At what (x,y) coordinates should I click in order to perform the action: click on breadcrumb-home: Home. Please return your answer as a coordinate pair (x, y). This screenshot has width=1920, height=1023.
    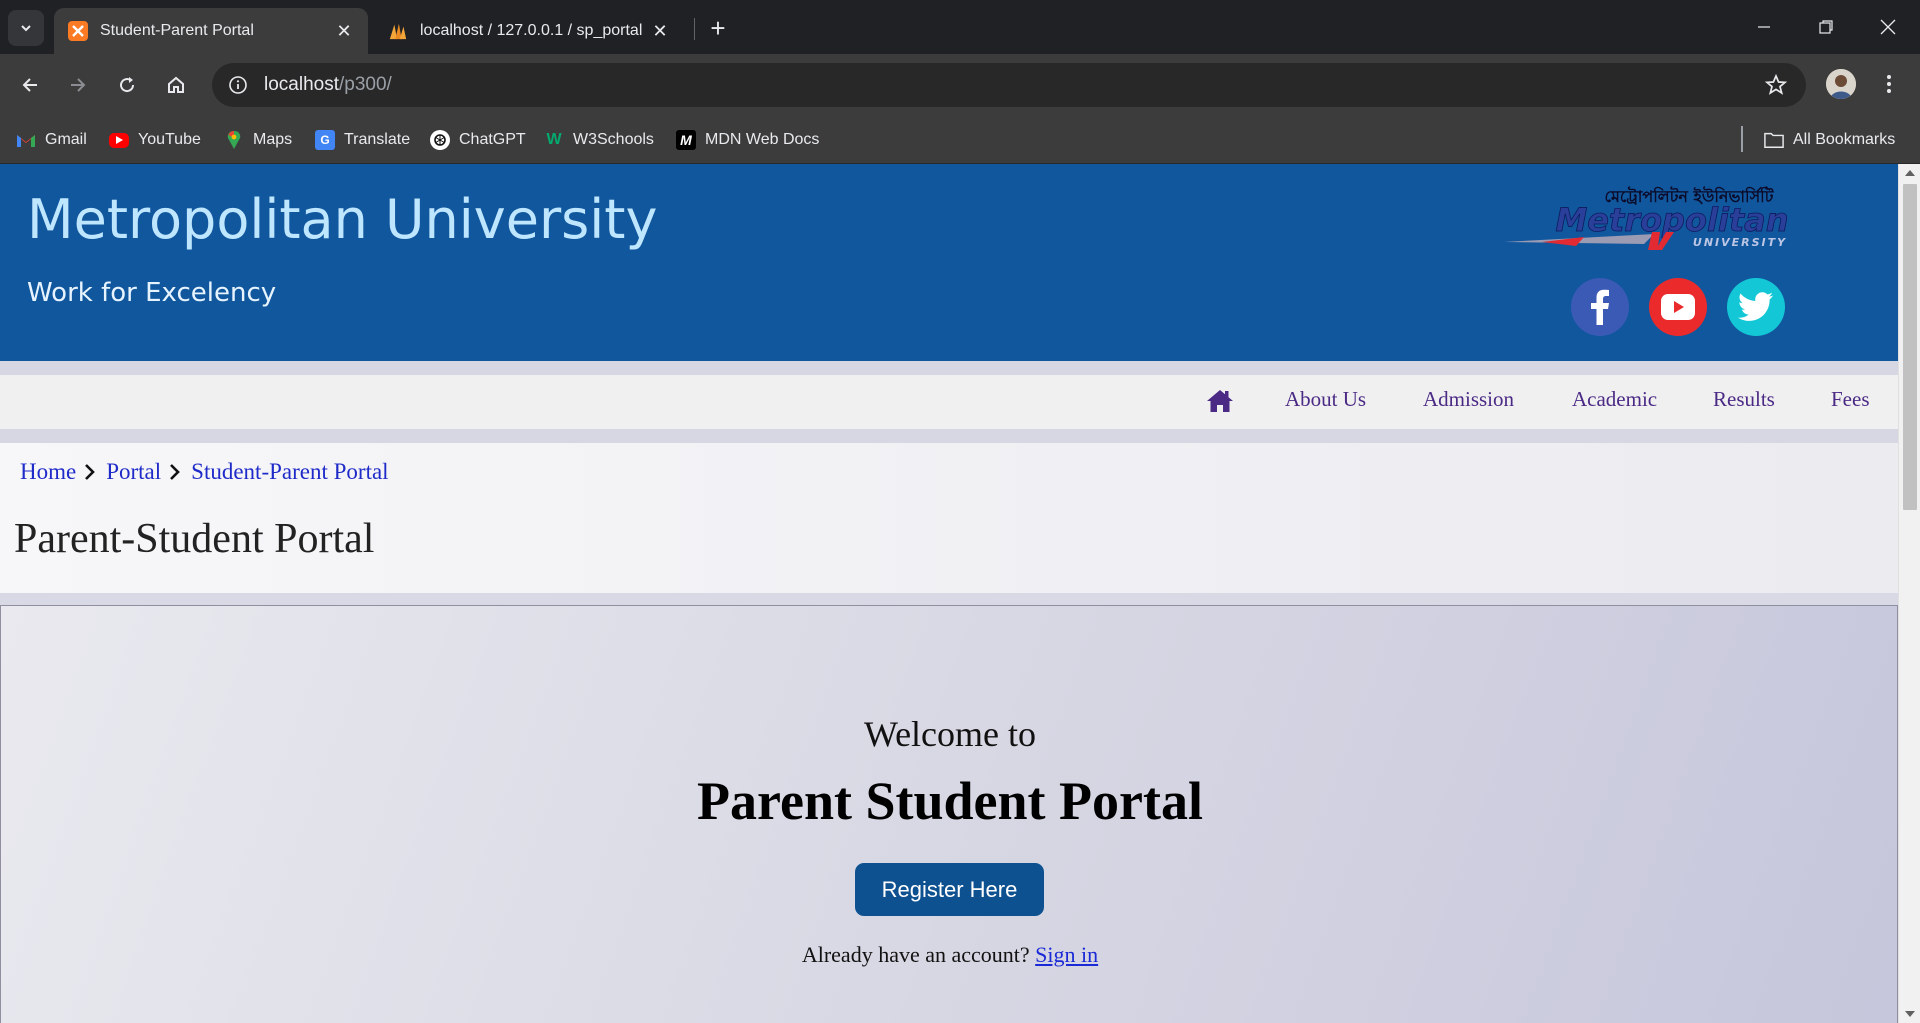
    Looking at the image, I should click on (48, 472).